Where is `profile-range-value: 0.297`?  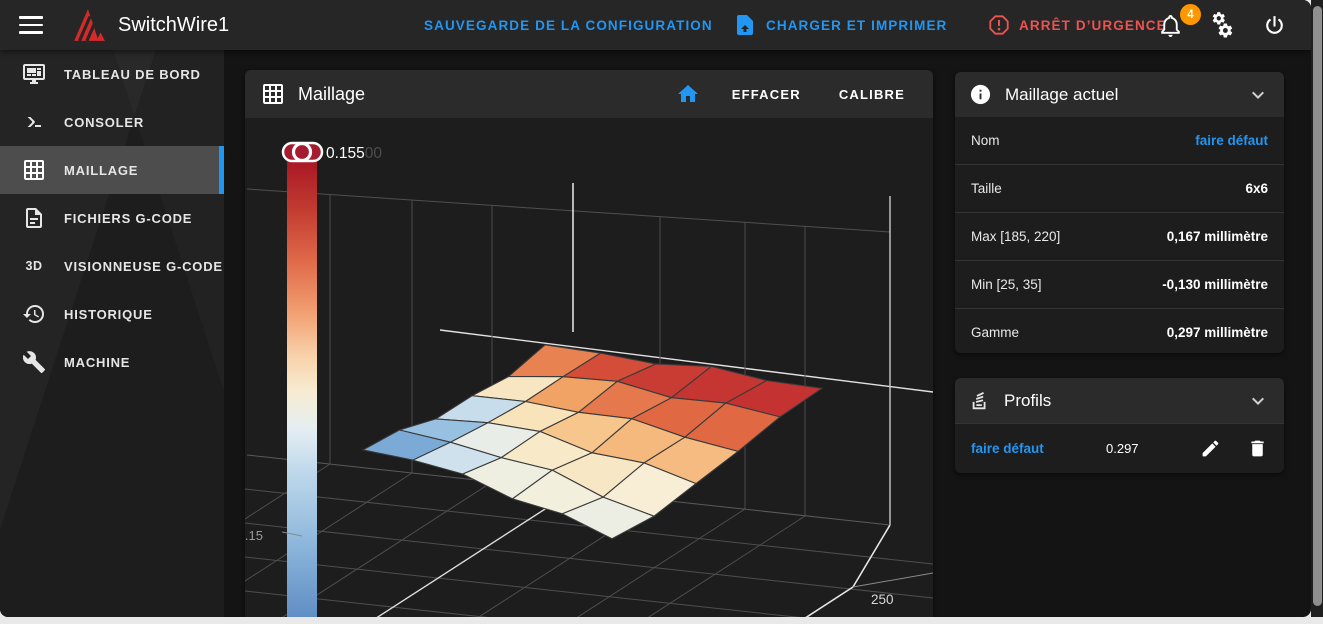 profile-range-value: 0.297 is located at coordinates (1122, 448).